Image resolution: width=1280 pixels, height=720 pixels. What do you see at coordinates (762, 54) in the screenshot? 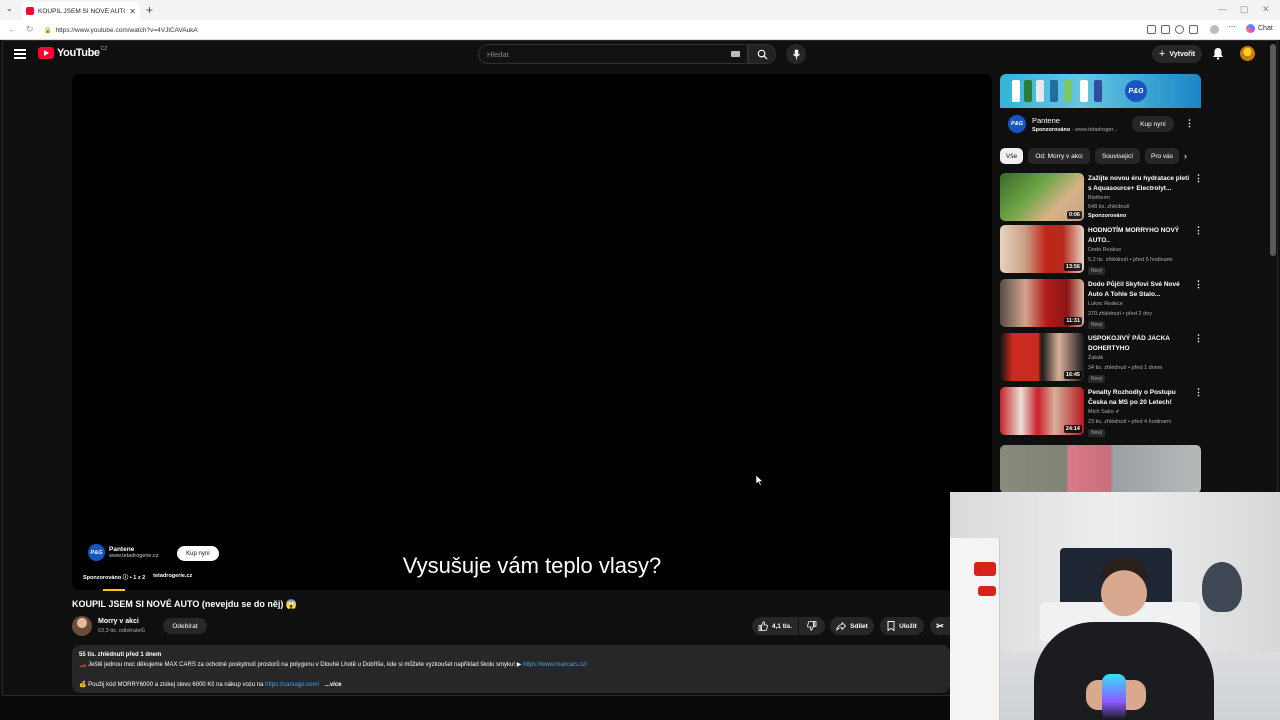
I see `search-button` at bounding box center [762, 54].